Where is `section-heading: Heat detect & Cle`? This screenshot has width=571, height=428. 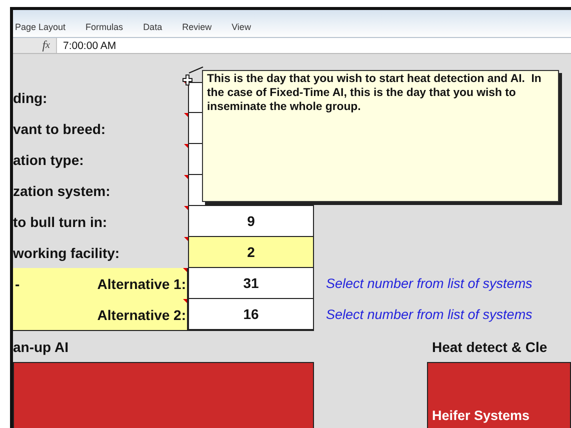
section-heading: Heat detect & Cle is located at coordinates (490, 347).